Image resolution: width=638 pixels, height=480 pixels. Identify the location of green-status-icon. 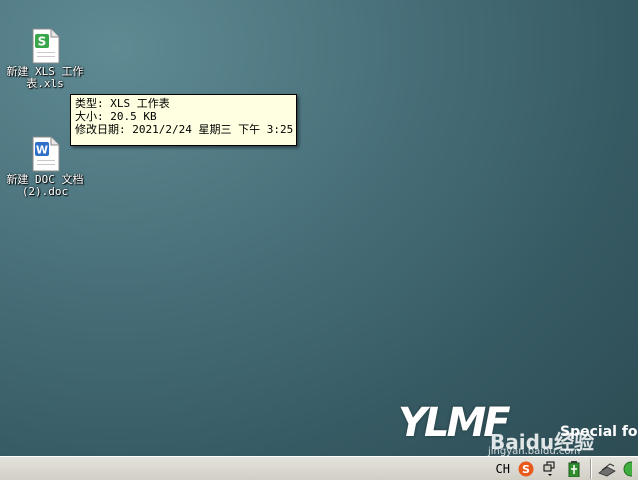
(630, 469).